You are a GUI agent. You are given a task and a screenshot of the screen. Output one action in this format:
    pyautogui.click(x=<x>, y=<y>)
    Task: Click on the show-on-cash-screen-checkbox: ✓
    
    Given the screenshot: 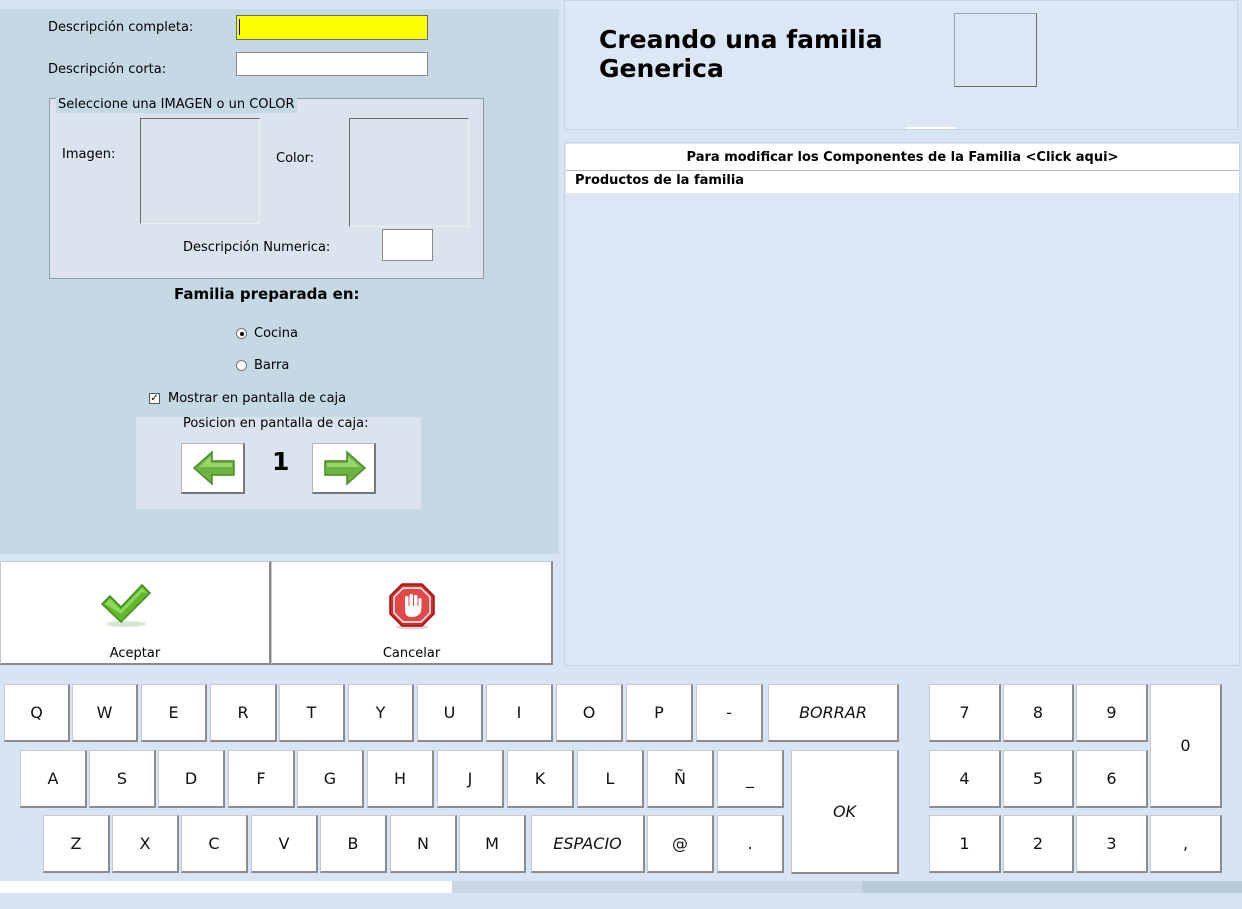 What is the action you would take?
    pyautogui.click(x=154, y=398)
    